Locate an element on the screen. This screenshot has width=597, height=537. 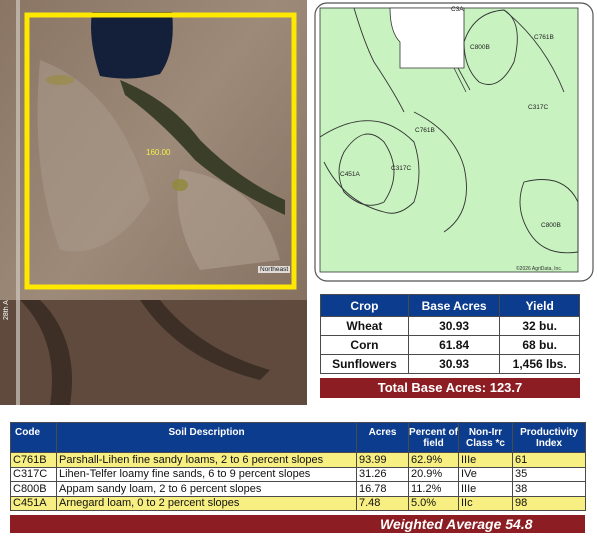
productivity-cell: 38 is located at coordinates (549, 489).